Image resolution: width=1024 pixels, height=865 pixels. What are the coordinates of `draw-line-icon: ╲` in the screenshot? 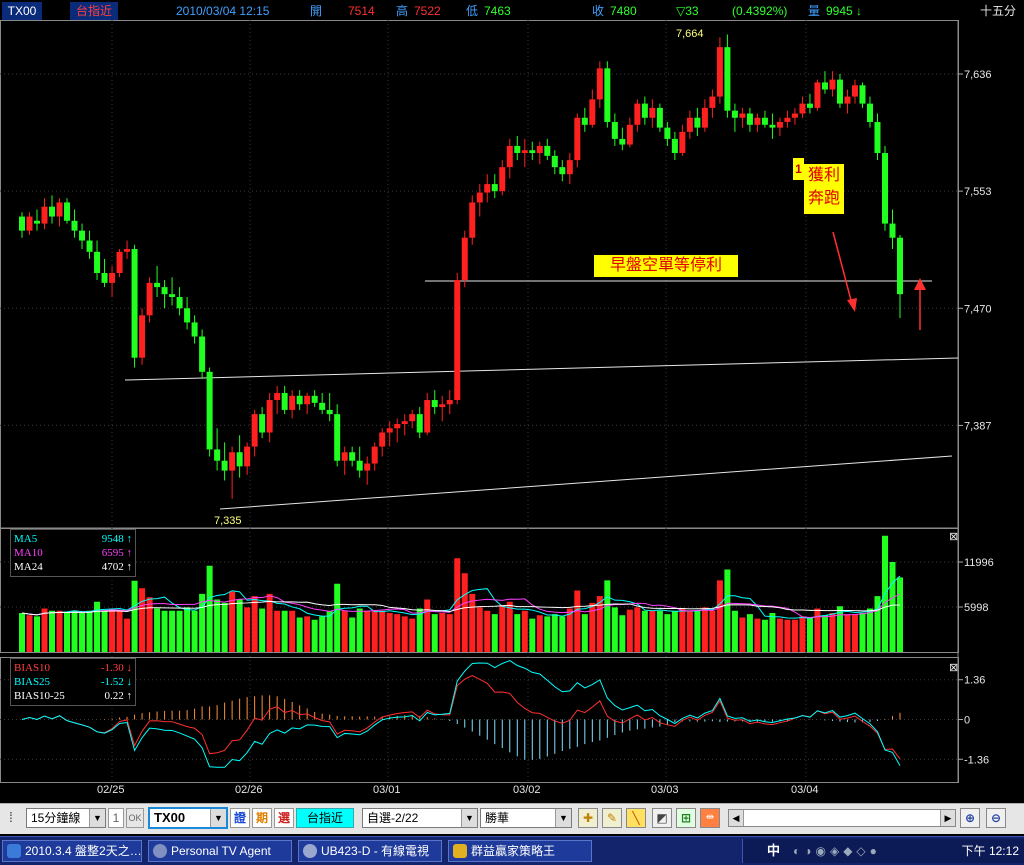 It's located at (636, 818).